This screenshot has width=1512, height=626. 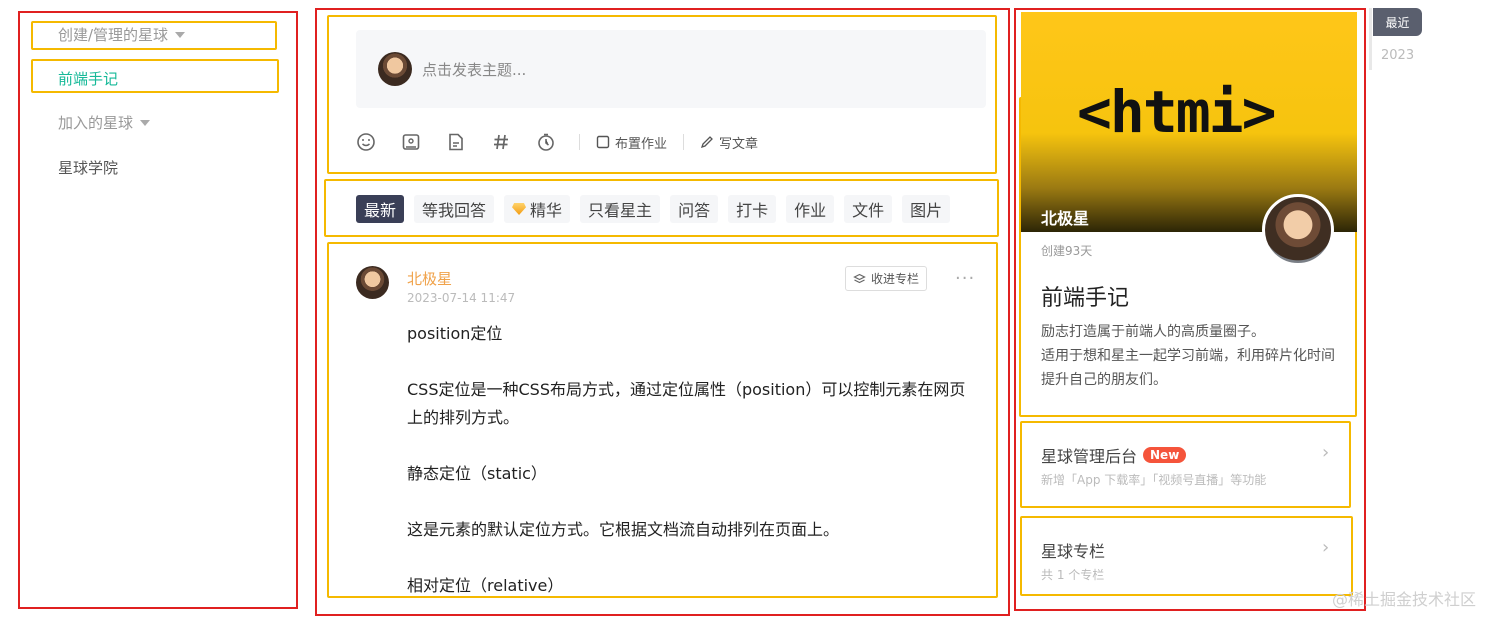 What do you see at coordinates (1085, 298) in the screenshot?
I see `club-title: 前端手记` at bounding box center [1085, 298].